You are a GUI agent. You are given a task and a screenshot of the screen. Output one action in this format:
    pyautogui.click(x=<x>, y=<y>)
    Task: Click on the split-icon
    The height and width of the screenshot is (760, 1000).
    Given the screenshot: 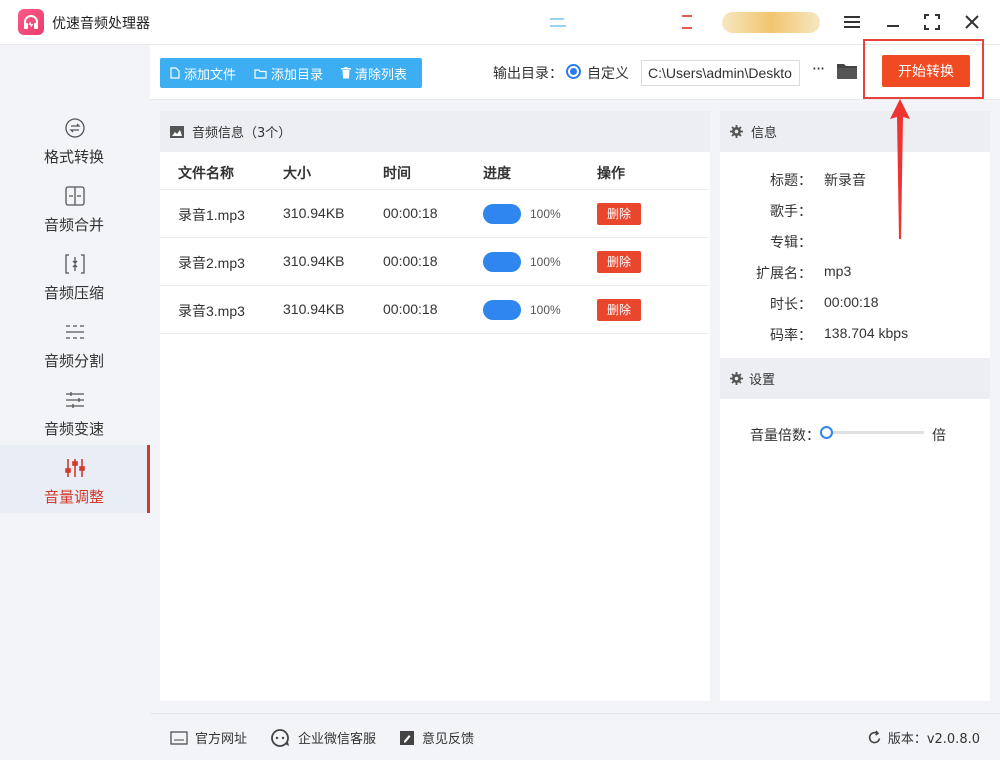 What is the action you would take?
    pyautogui.click(x=75, y=332)
    